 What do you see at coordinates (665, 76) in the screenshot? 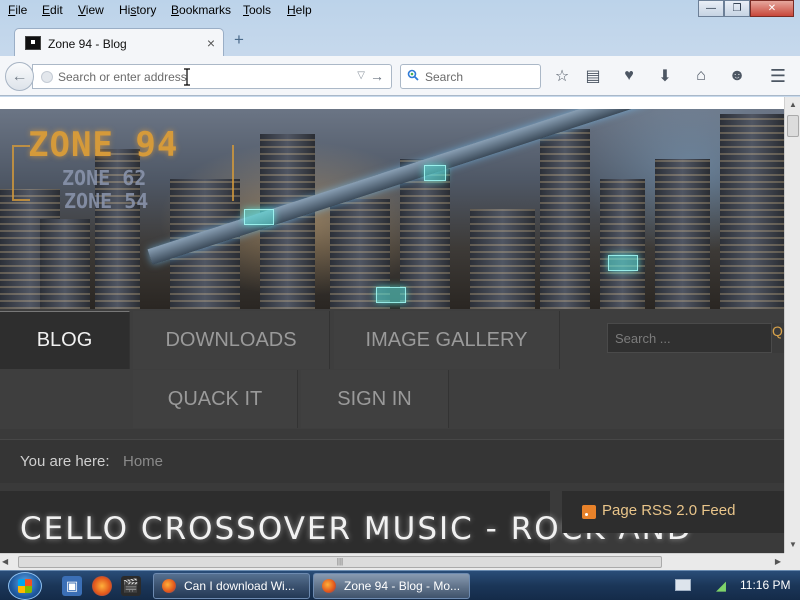
I see `downloads-icon: ⬇` at bounding box center [665, 76].